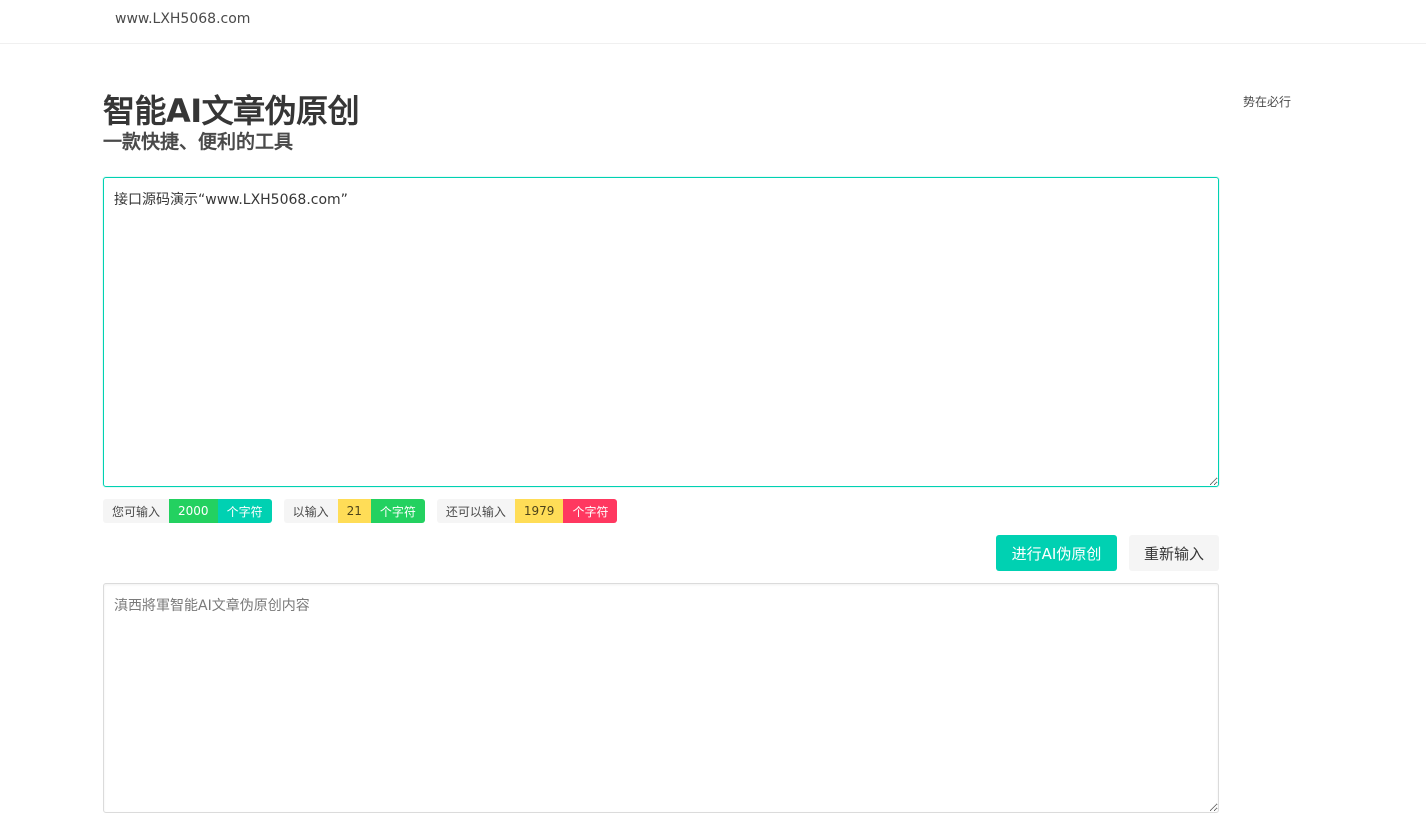  I want to click on brand-link: www.LXH5068.com, so click(182, 19).